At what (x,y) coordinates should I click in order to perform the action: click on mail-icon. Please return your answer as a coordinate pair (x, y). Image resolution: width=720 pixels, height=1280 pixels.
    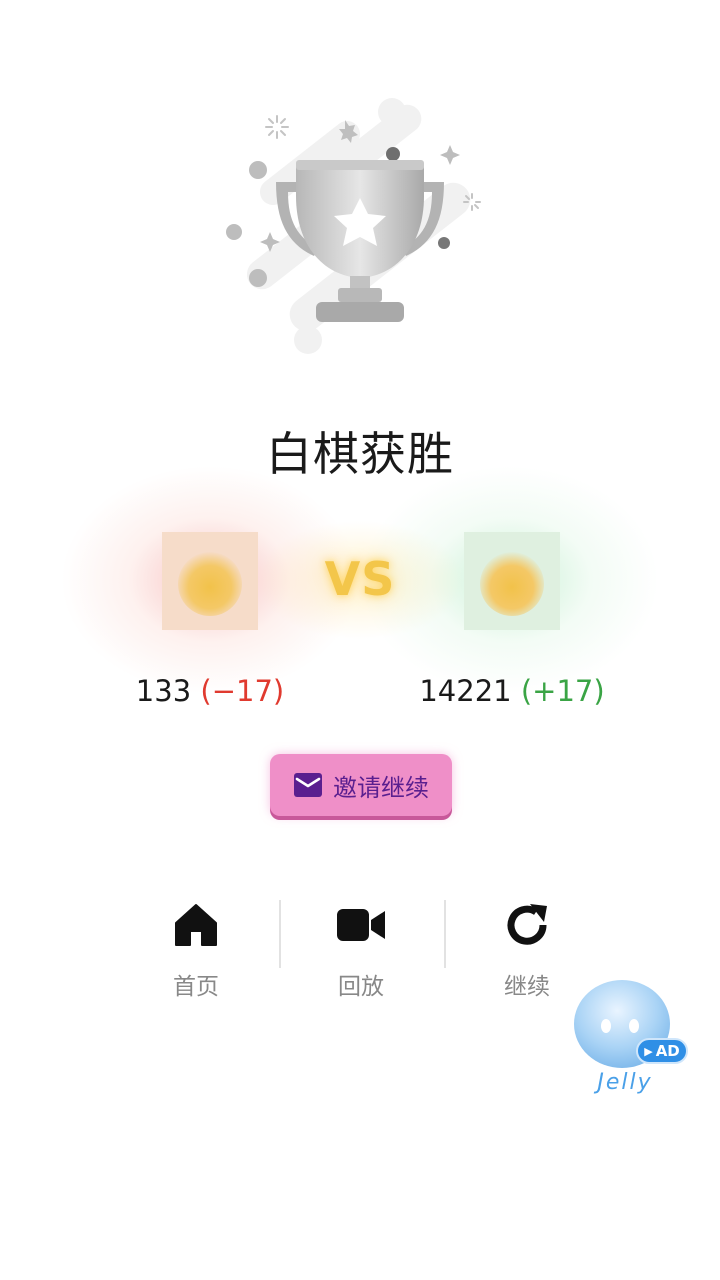
    Looking at the image, I should click on (308, 785).